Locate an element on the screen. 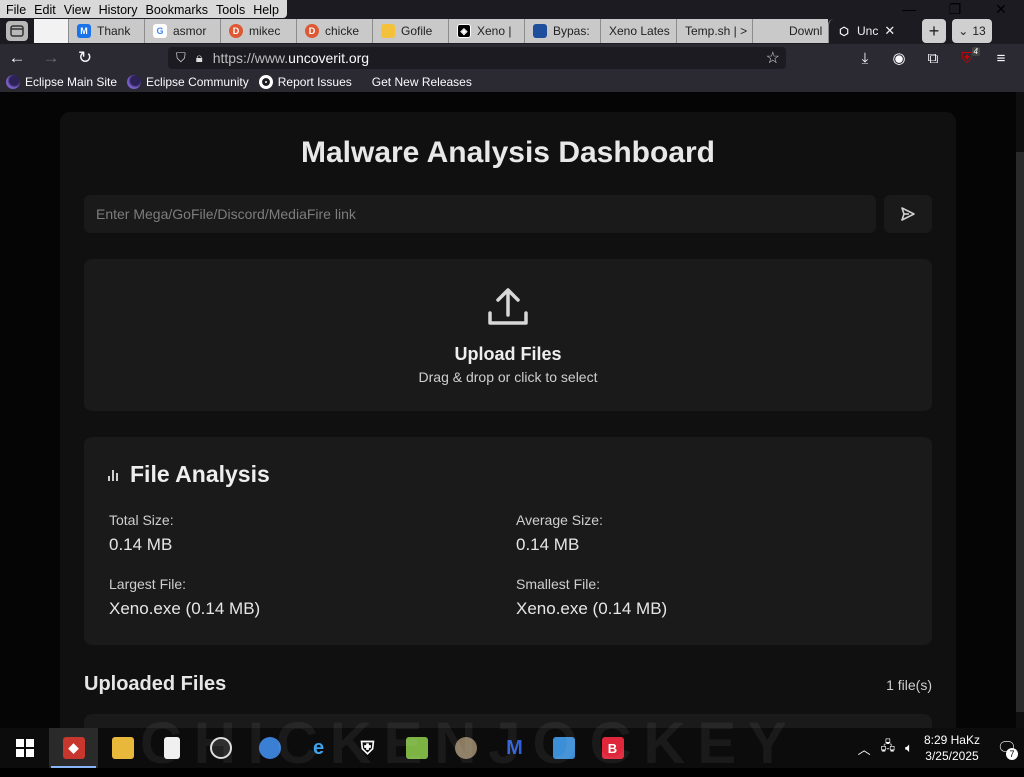 Image resolution: width=1024 pixels, height=777 pixels. restore-button: ❐ is located at coordinates (955, 9).